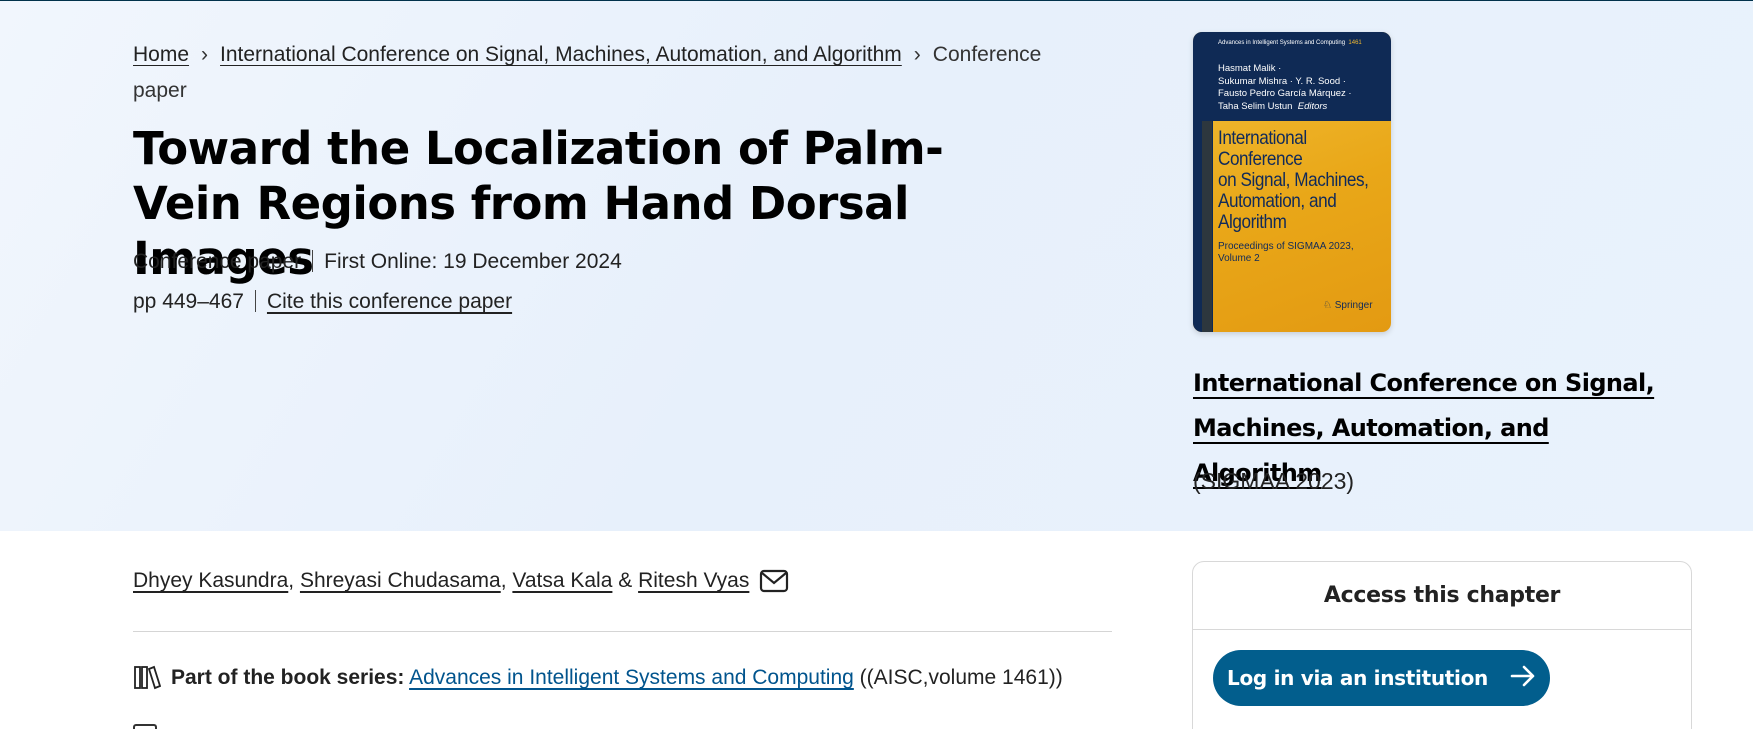 This screenshot has width=1753, height=729. I want to click on paper-pages-row: pp 449–467 Cite this conference paper, so click(322, 302).